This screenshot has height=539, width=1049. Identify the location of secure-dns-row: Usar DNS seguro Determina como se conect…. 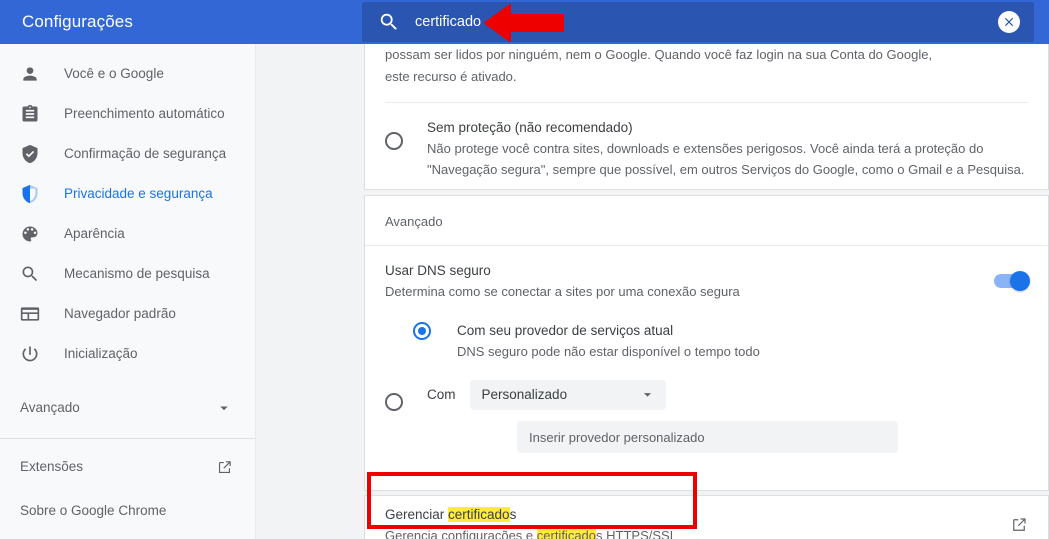
(706, 281).